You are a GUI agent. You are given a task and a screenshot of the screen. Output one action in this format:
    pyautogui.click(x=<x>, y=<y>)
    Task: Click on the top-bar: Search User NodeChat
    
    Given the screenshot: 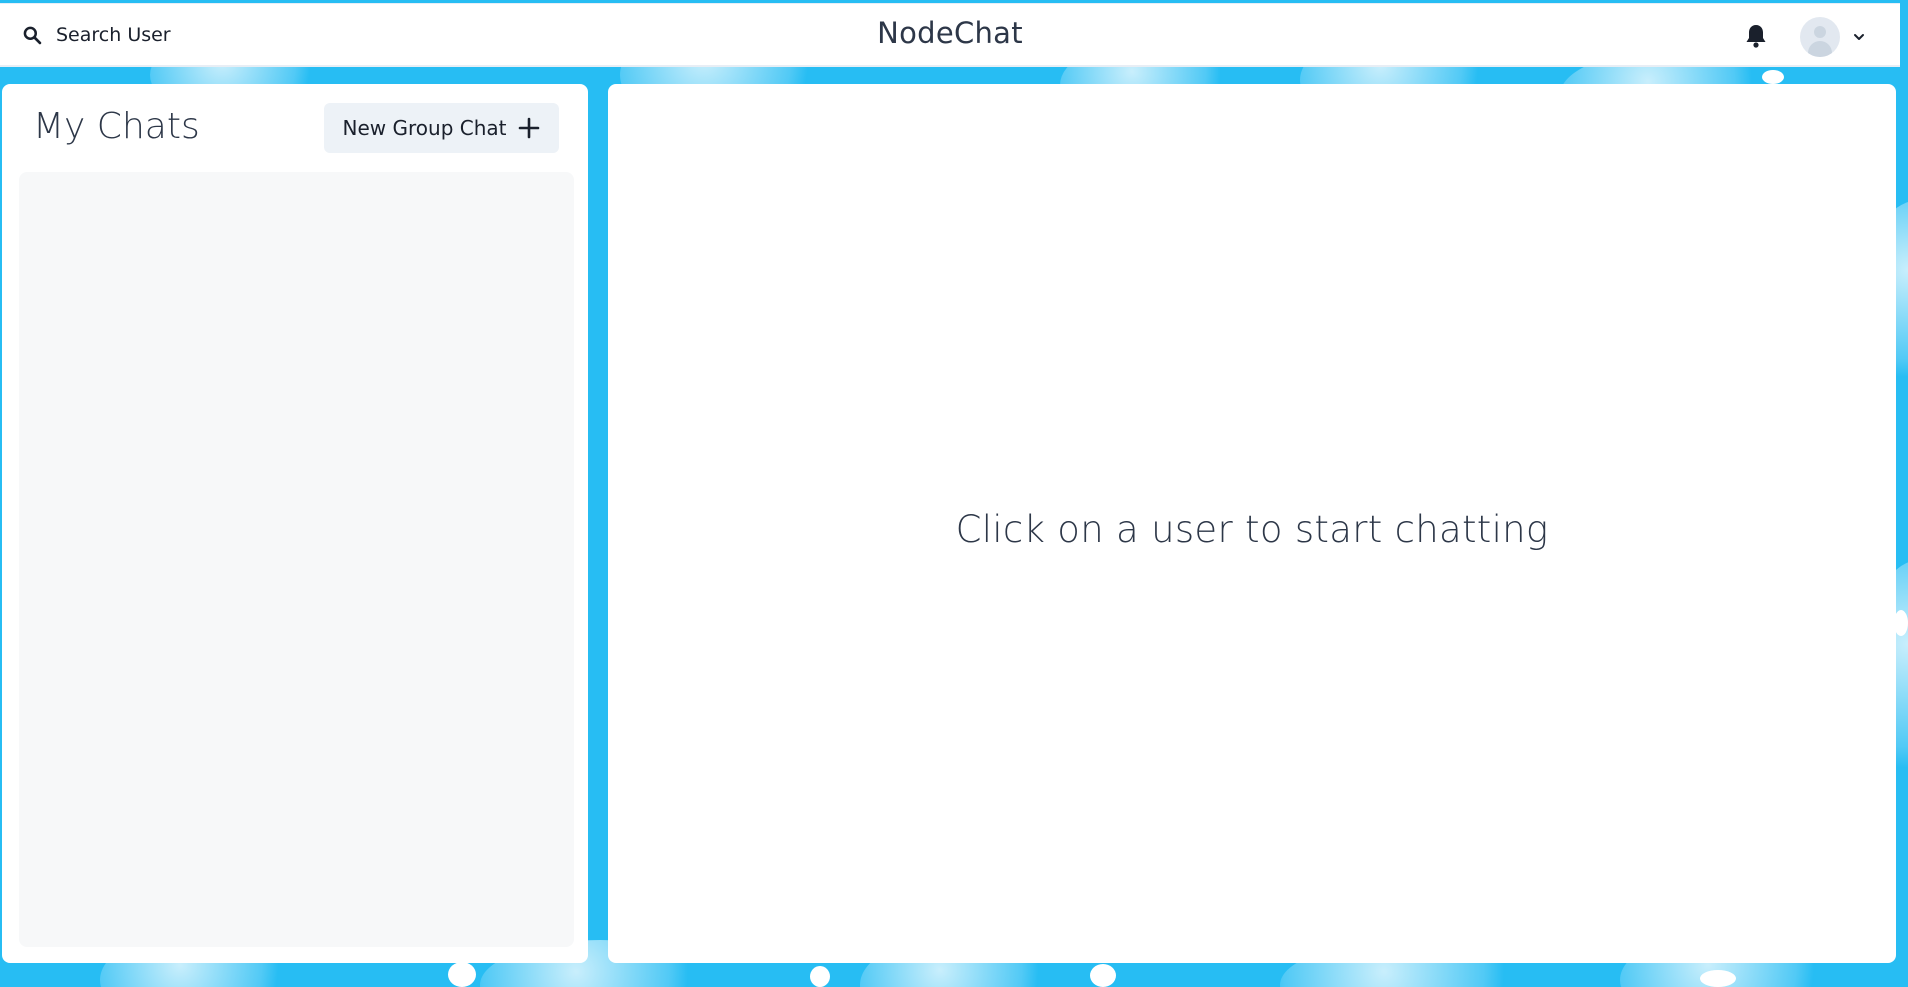 What is the action you would take?
    pyautogui.click(x=950, y=34)
    